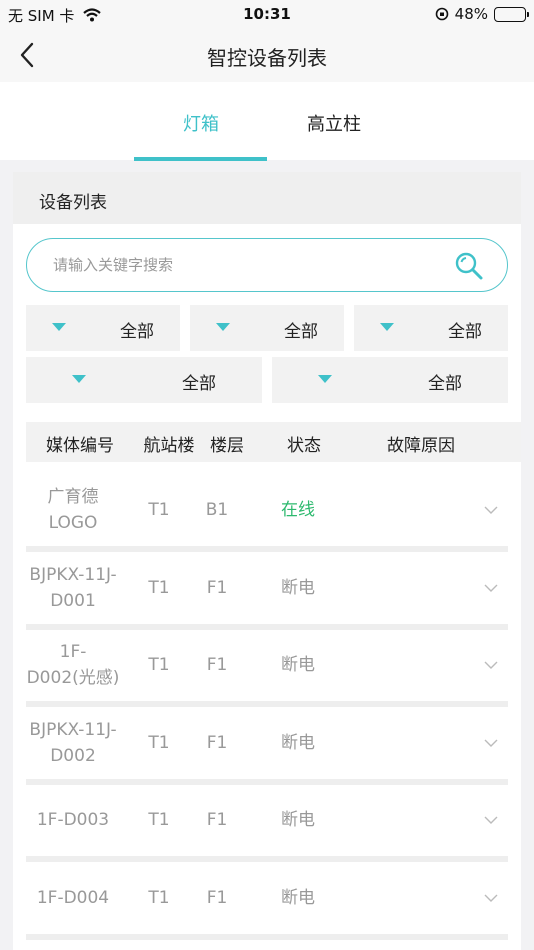  Describe the element at coordinates (267, 743) in the screenshot. I see `table-row: BJPKX-11J-D002 T1 F1 断电` at that location.